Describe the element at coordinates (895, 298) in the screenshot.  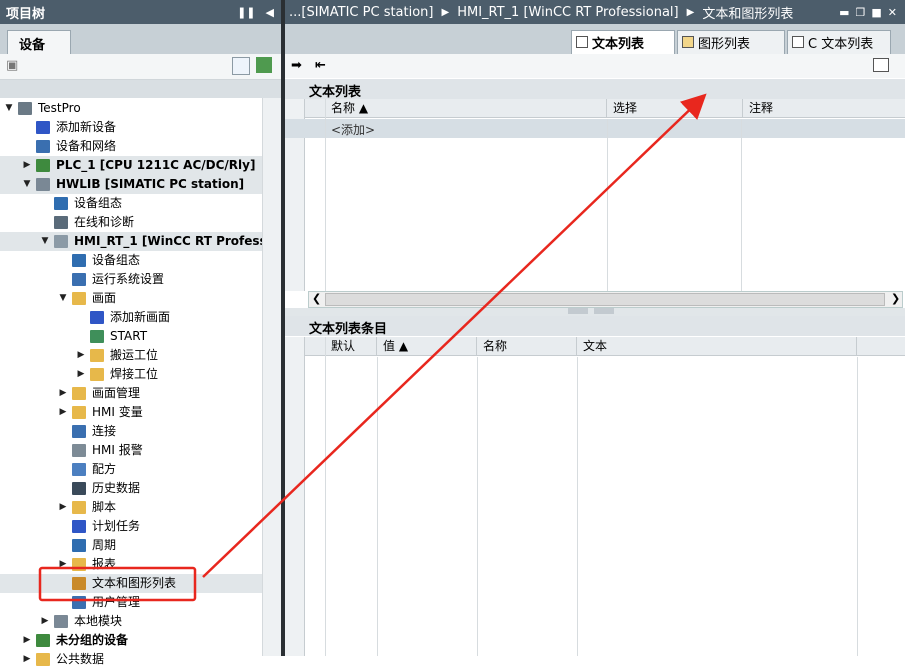
I see `scroll-right-icon: ❯` at that location.